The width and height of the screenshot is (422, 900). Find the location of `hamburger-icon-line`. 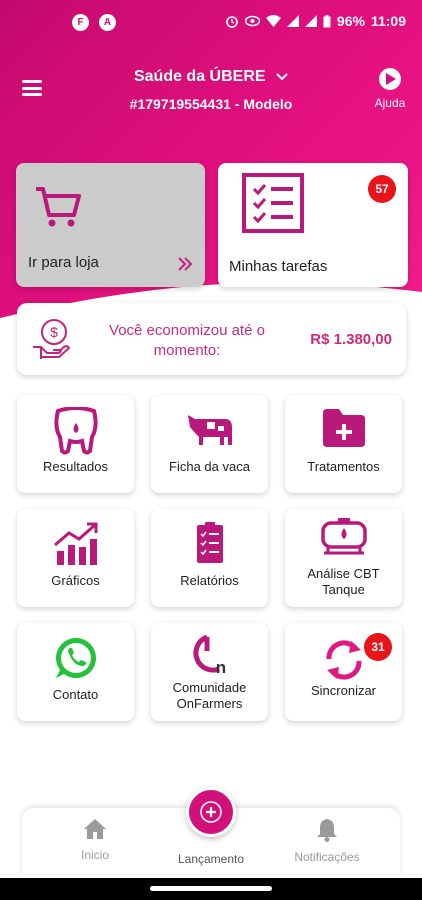

hamburger-icon-line is located at coordinates (32, 88).